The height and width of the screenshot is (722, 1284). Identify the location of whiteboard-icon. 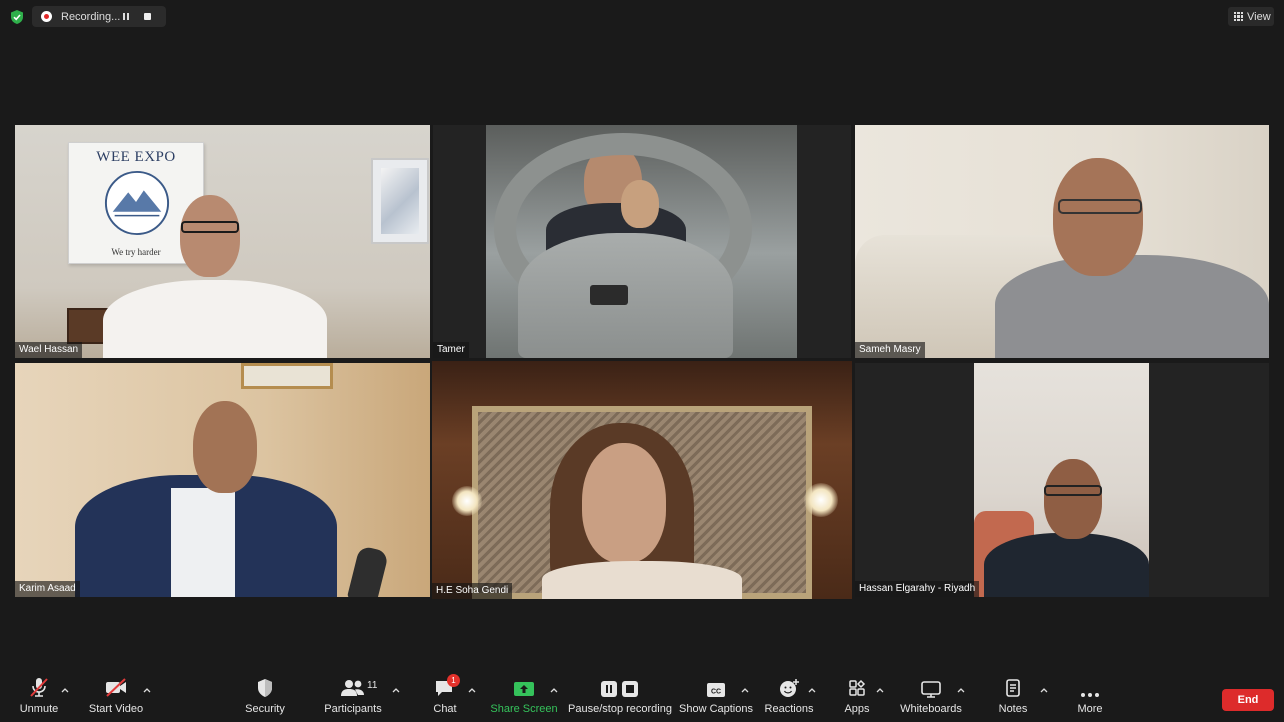
(931, 689).